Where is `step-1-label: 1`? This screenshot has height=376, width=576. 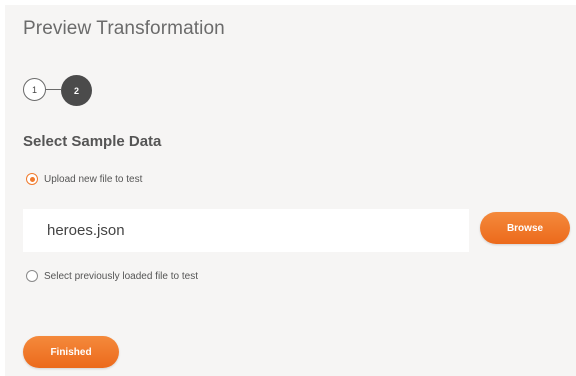
step-1-label: 1 is located at coordinates (34, 89).